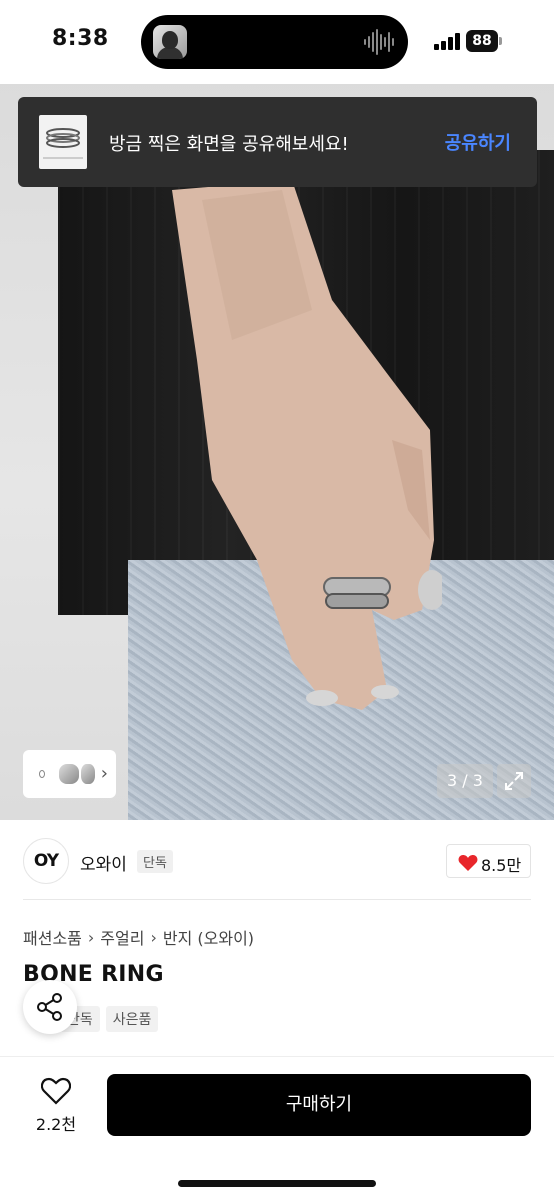 This screenshot has height=1200, width=554. I want to click on expand-icon, so click(514, 781).